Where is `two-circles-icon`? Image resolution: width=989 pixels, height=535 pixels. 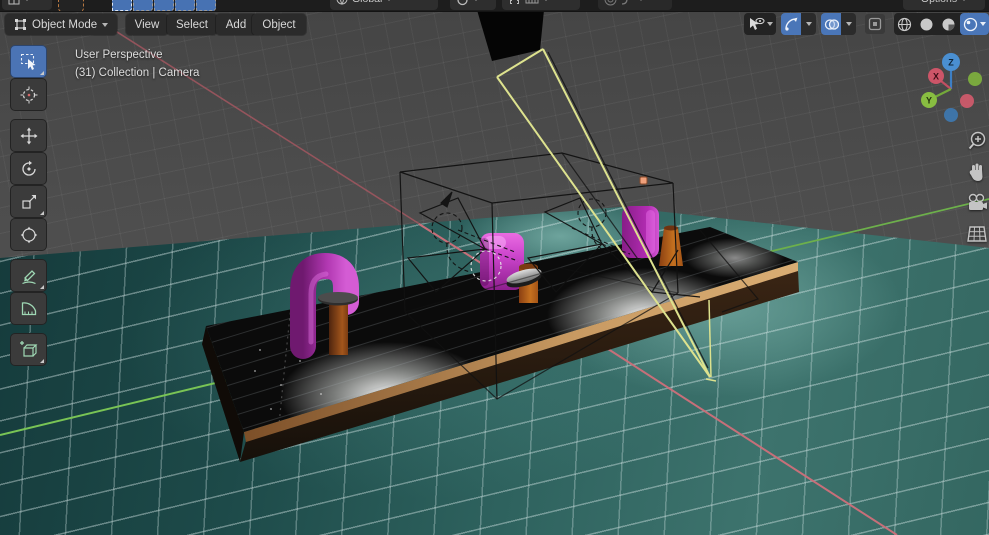 two-circles-icon is located at coordinates (831, 24).